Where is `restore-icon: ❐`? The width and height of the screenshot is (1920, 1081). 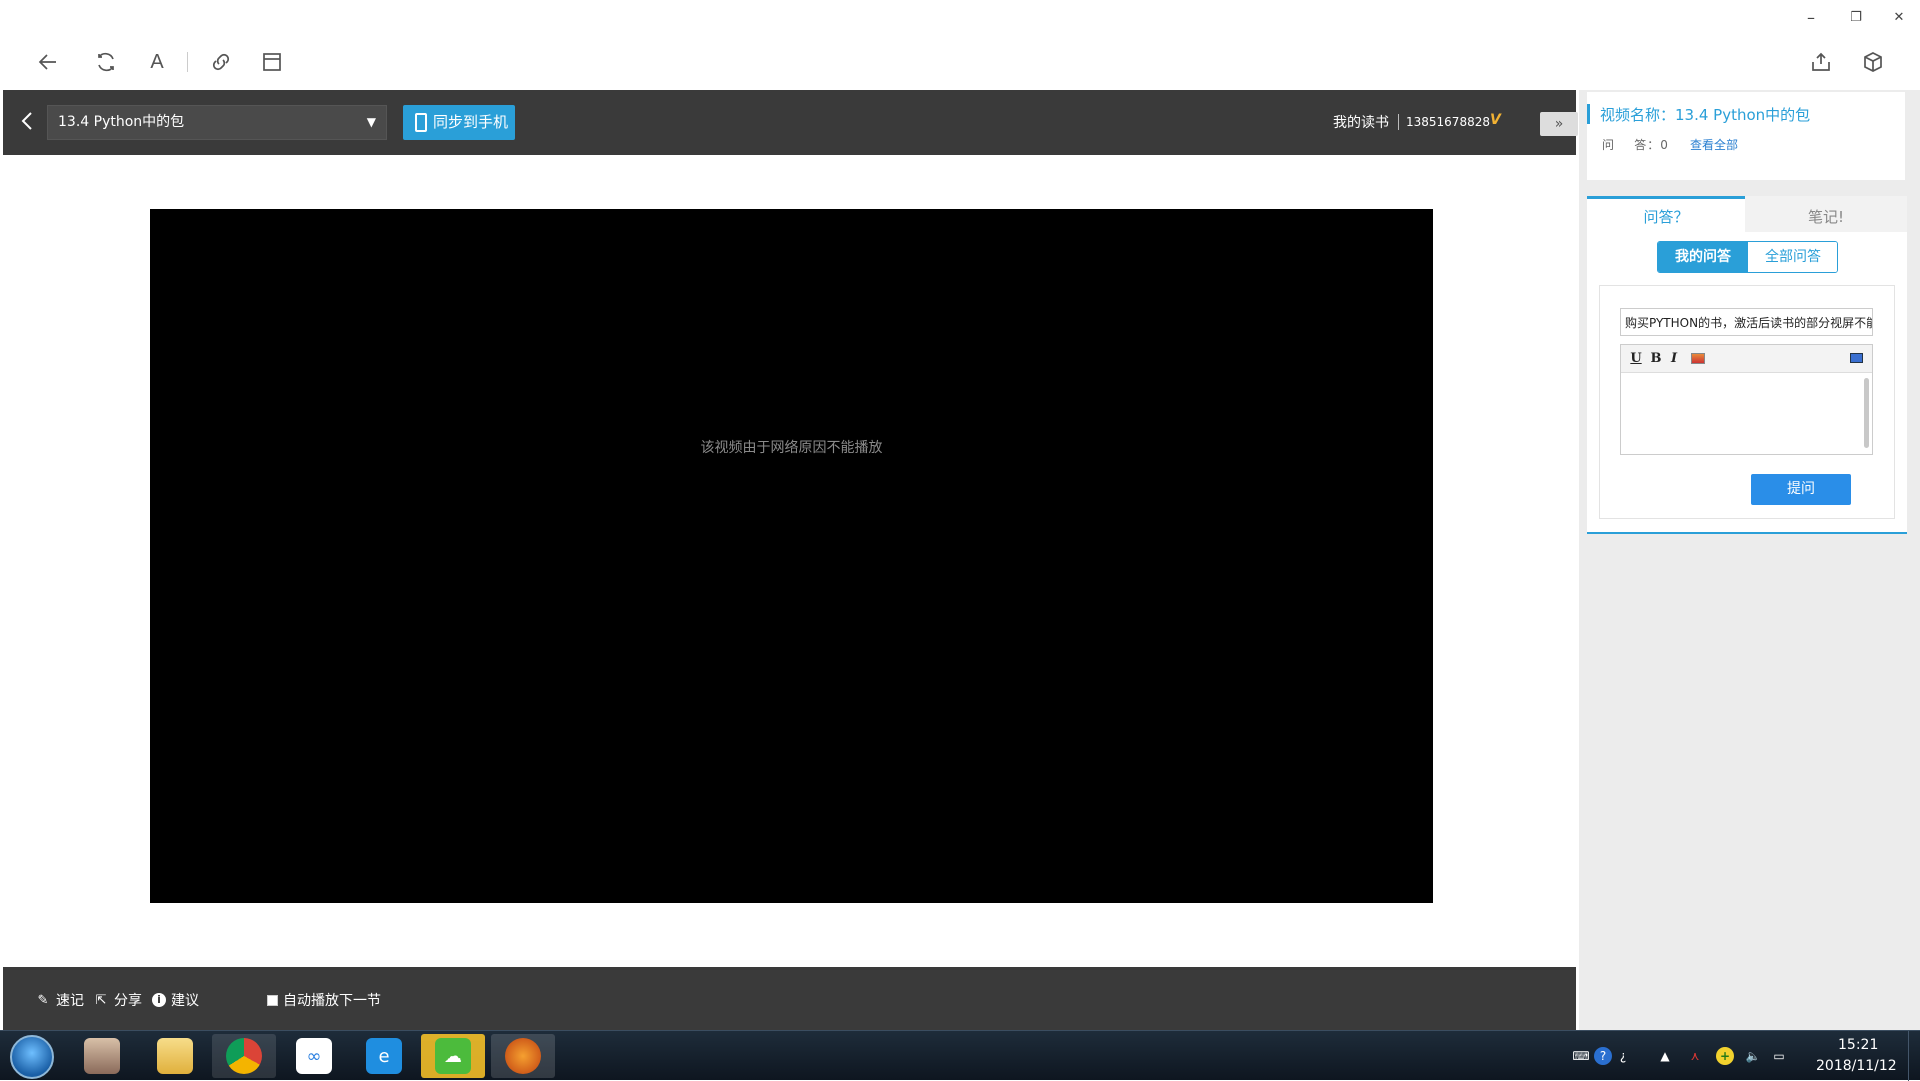 restore-icon: ❐ is located at coordinates (1856, 17).